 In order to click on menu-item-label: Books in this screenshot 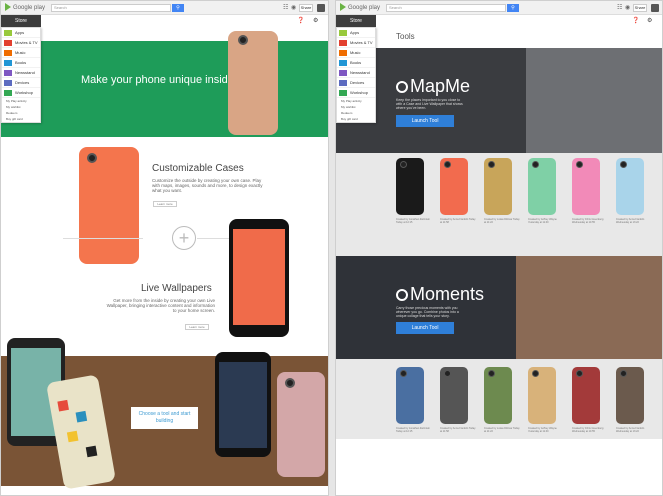, I will do `click(21, 62)`.